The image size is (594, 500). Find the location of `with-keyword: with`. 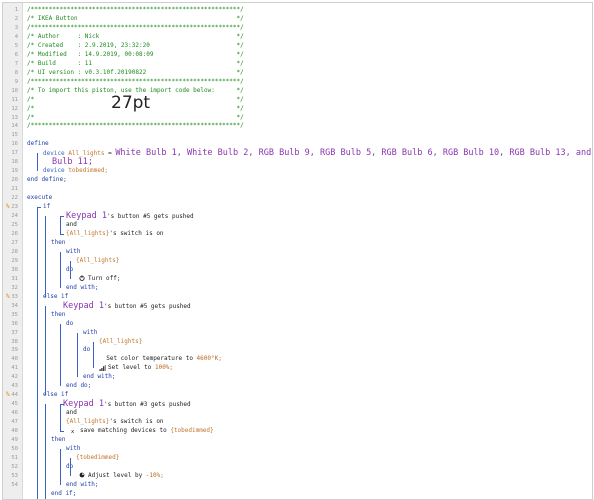

with-keyword: with is located at coordinates (90, 332).